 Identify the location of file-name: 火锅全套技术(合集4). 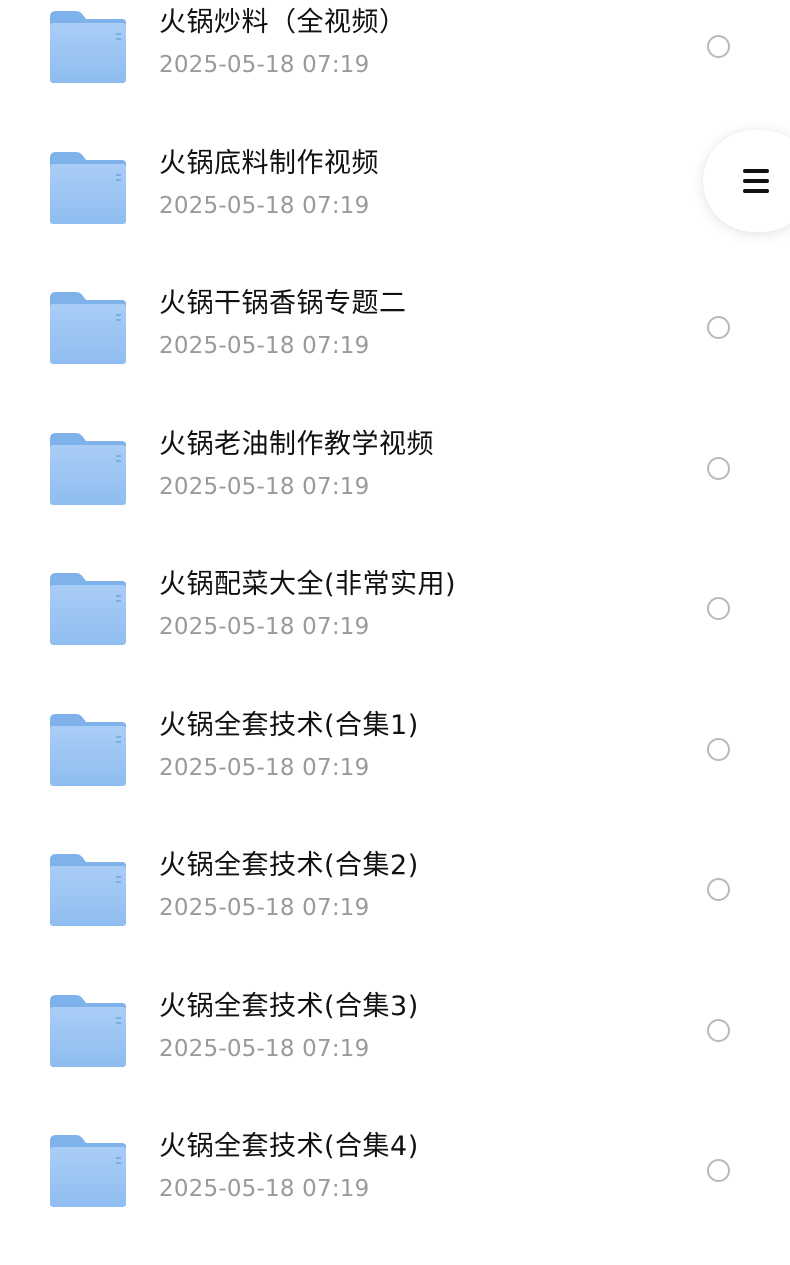
(289, 1146).